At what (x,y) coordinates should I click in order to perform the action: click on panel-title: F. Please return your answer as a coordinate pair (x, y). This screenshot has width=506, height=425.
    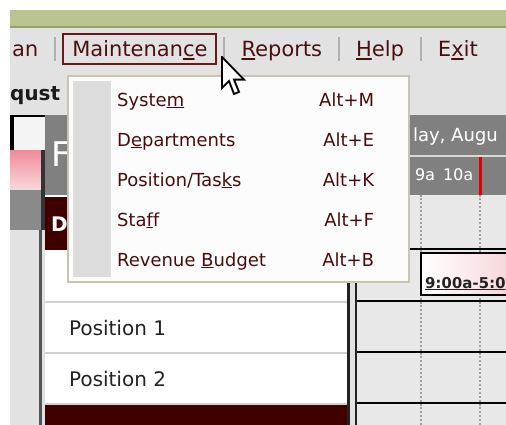
    Looking at the image, I should click on (61, 155).